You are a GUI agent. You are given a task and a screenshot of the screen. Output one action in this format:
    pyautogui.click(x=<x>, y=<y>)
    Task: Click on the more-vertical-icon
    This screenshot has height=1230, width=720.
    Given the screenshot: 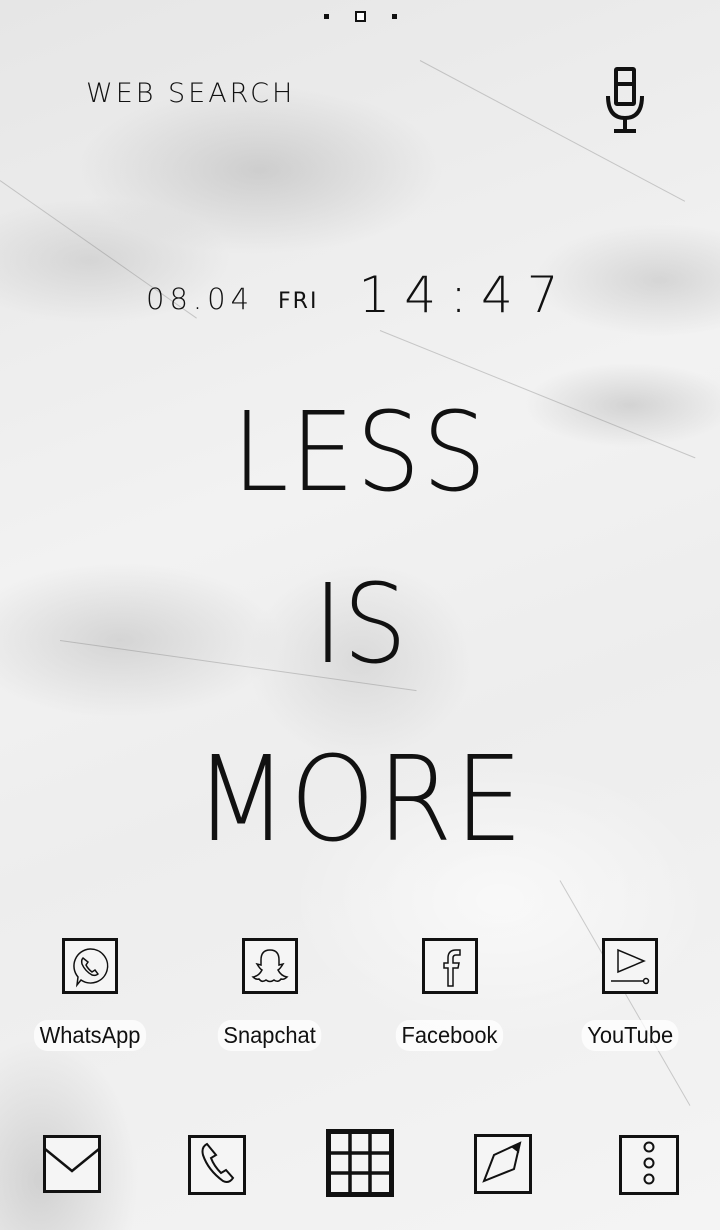 What is the action you would take?
    pyautogui.click(x=649, y=1165)
    